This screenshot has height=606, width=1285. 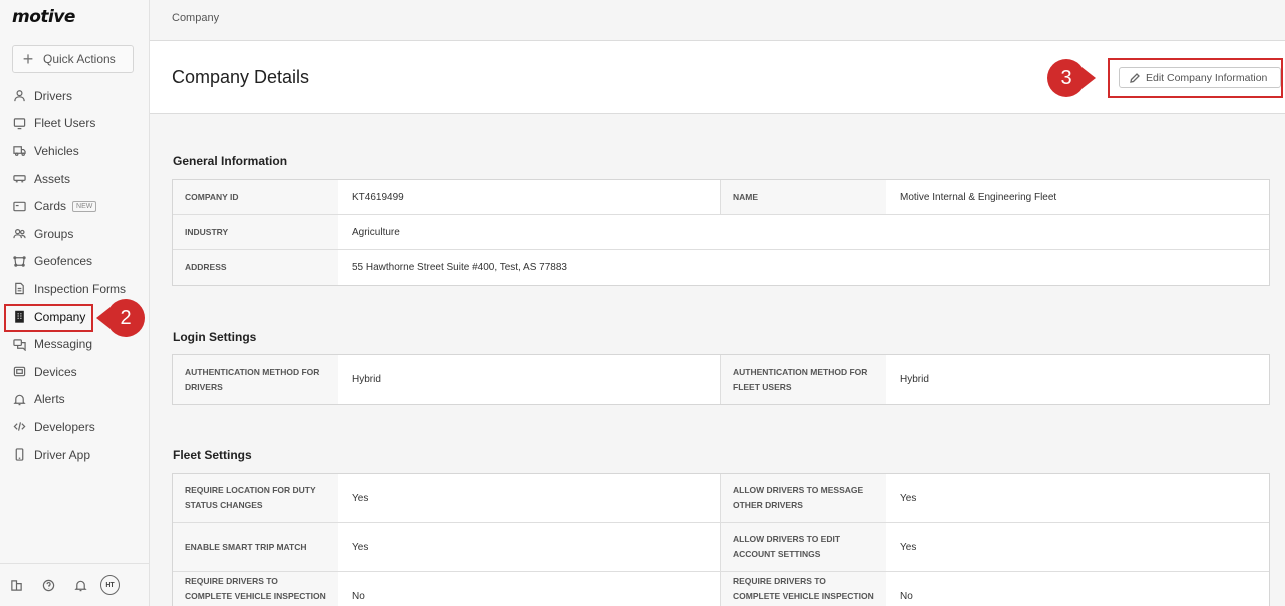 What do you see at coordinates (19, 289) in the screenshot?
I see `document-icon` at bounding box center [19, 289].